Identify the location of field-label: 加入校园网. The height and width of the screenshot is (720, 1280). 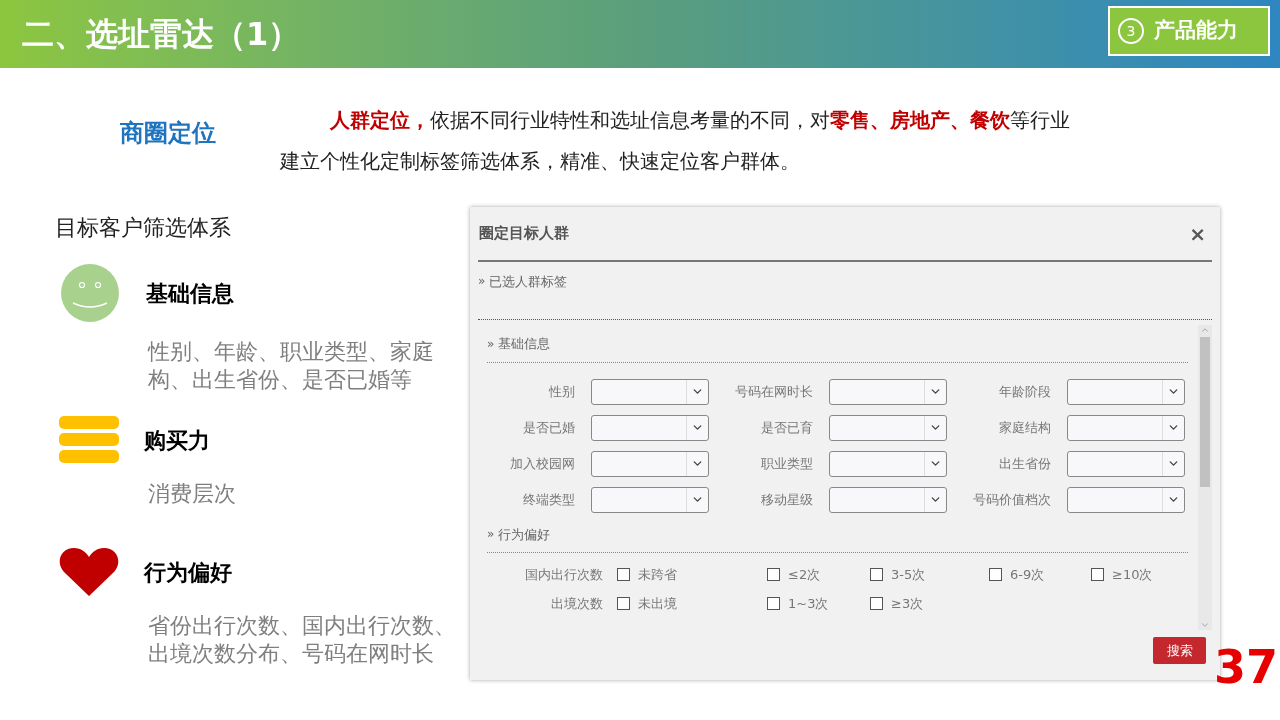
(542, 463).